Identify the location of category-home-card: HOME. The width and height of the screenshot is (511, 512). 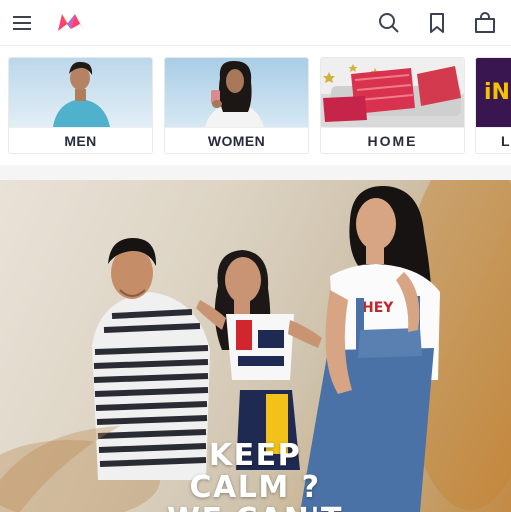
(392, 105).